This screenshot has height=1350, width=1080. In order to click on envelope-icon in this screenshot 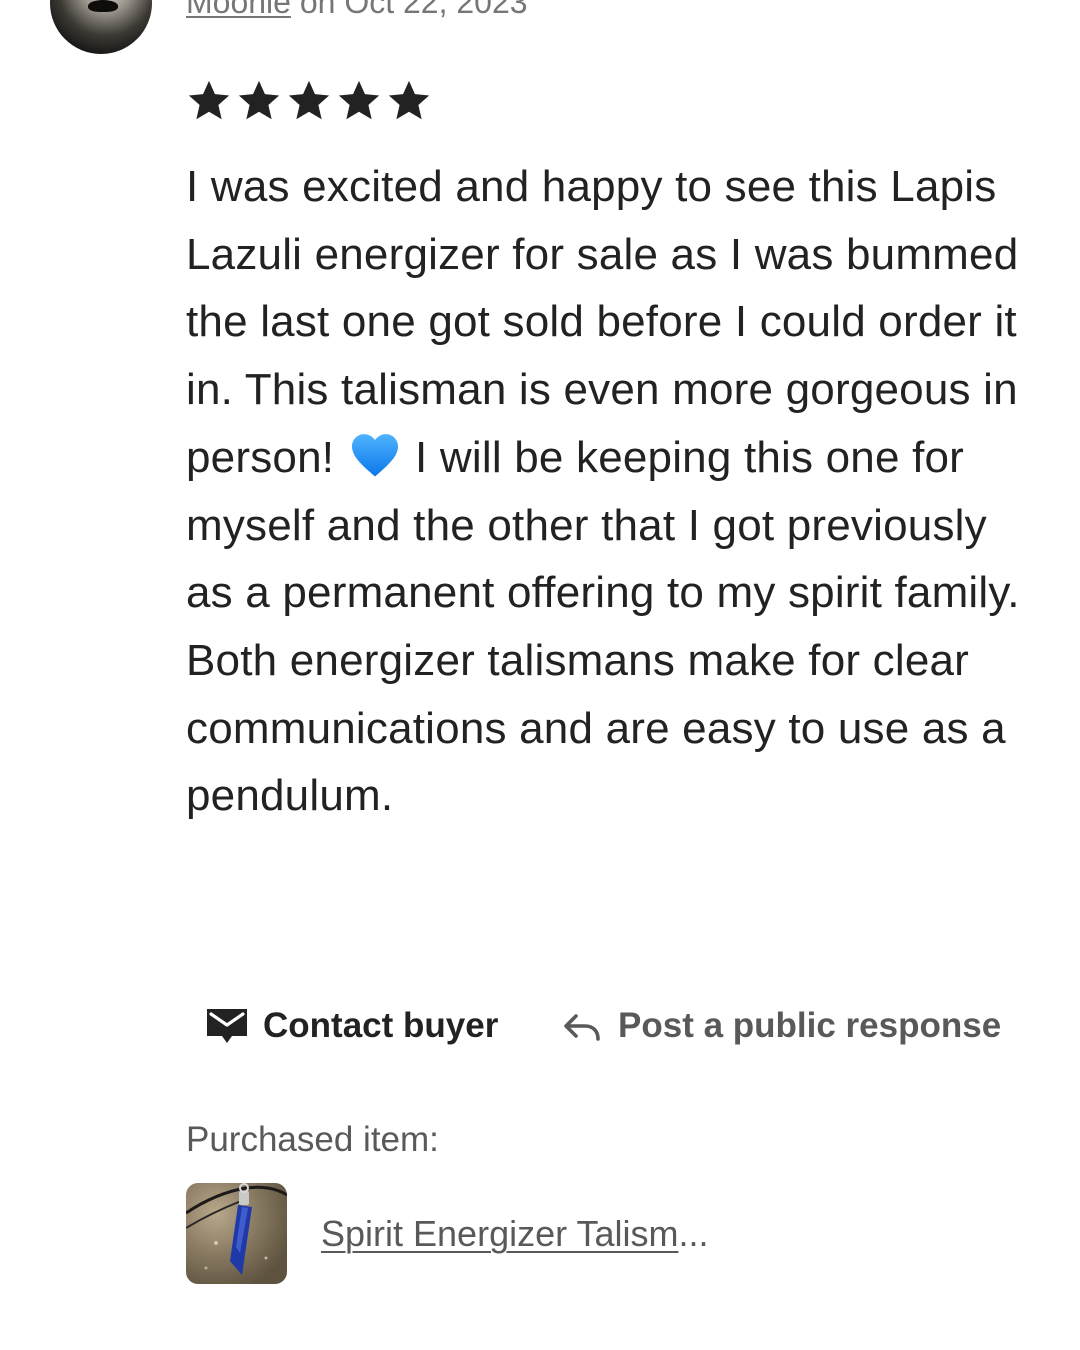, I will do `click(227, 1026)`.